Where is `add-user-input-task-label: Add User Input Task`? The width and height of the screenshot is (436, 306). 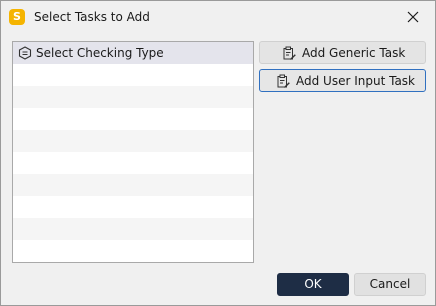
add-user-input-task-label: Add User Input Task is located at coordinates (355, 81).